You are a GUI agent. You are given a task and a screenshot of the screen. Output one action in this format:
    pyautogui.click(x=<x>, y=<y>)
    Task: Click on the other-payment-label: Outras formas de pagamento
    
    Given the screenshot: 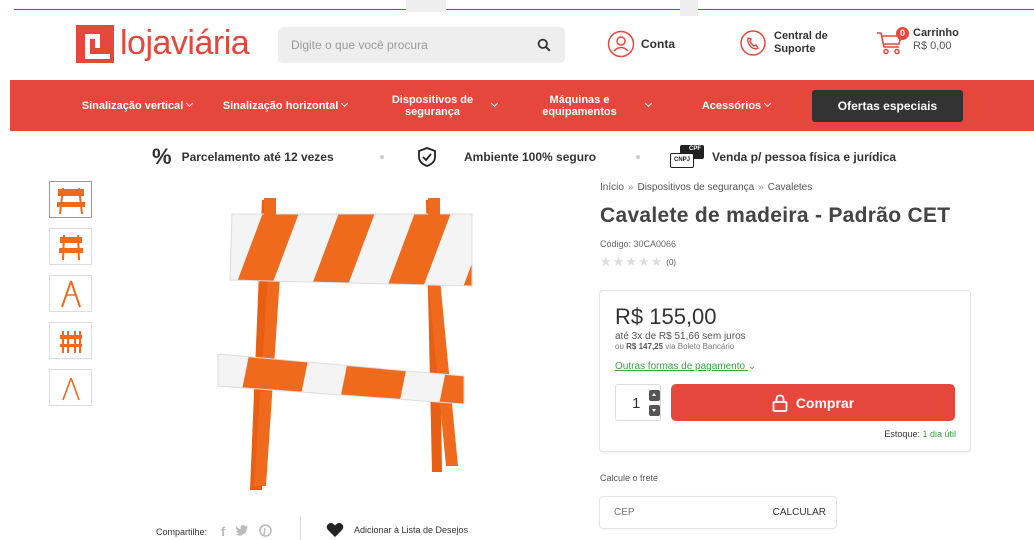 What is the action you would take?
    pyautogui.click(x=680, y=366)
    